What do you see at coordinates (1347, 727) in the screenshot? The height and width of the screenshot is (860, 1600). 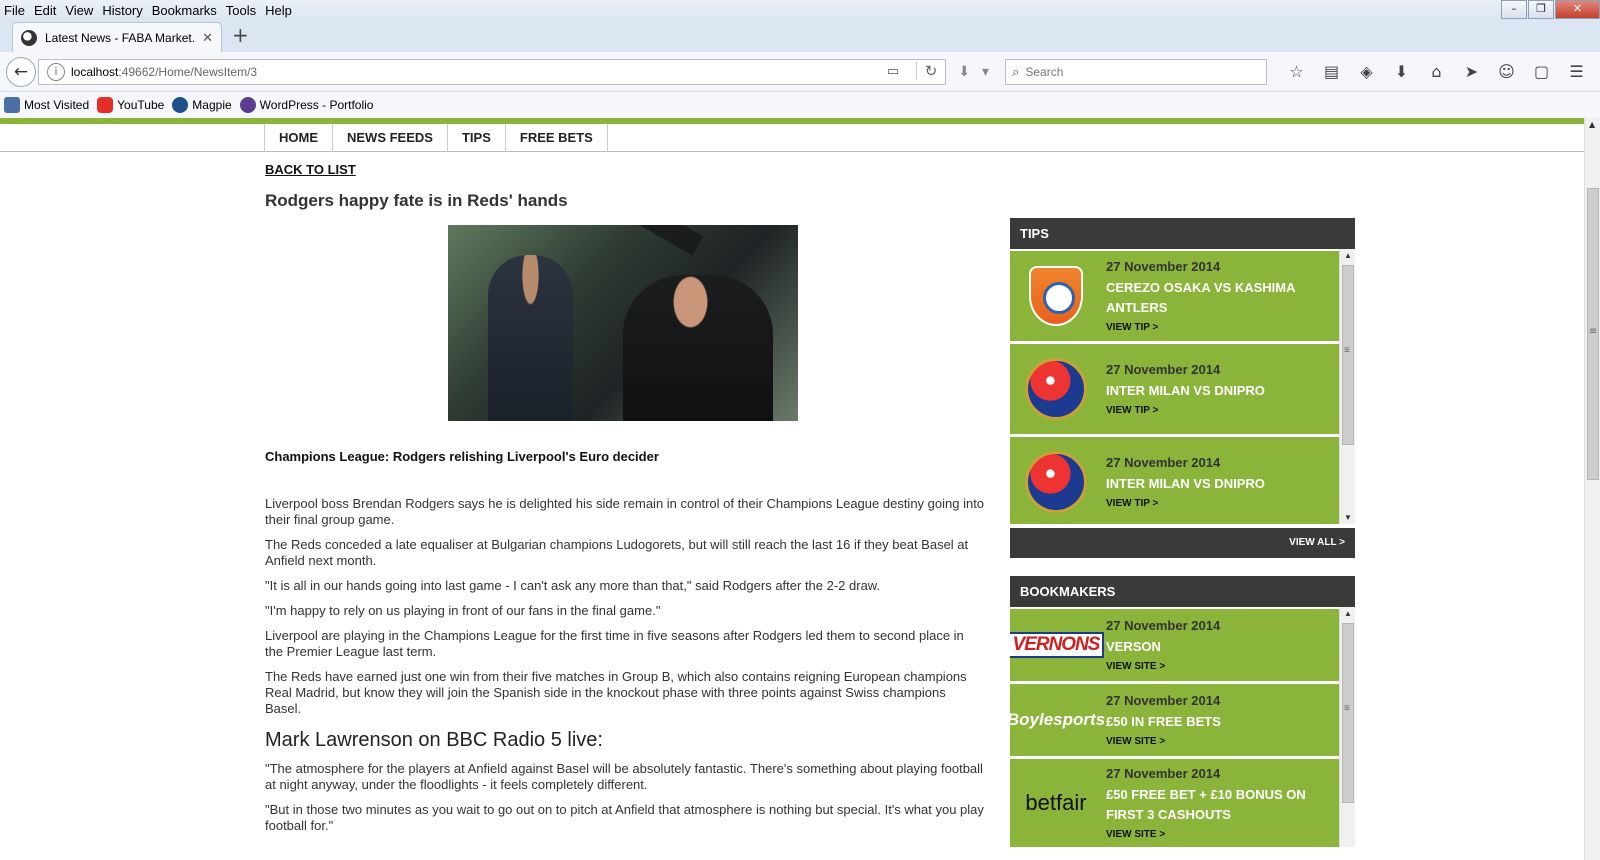 I see `bookmakers-scrollbar: ▲ ≡` at bounding box center [1347, 727].